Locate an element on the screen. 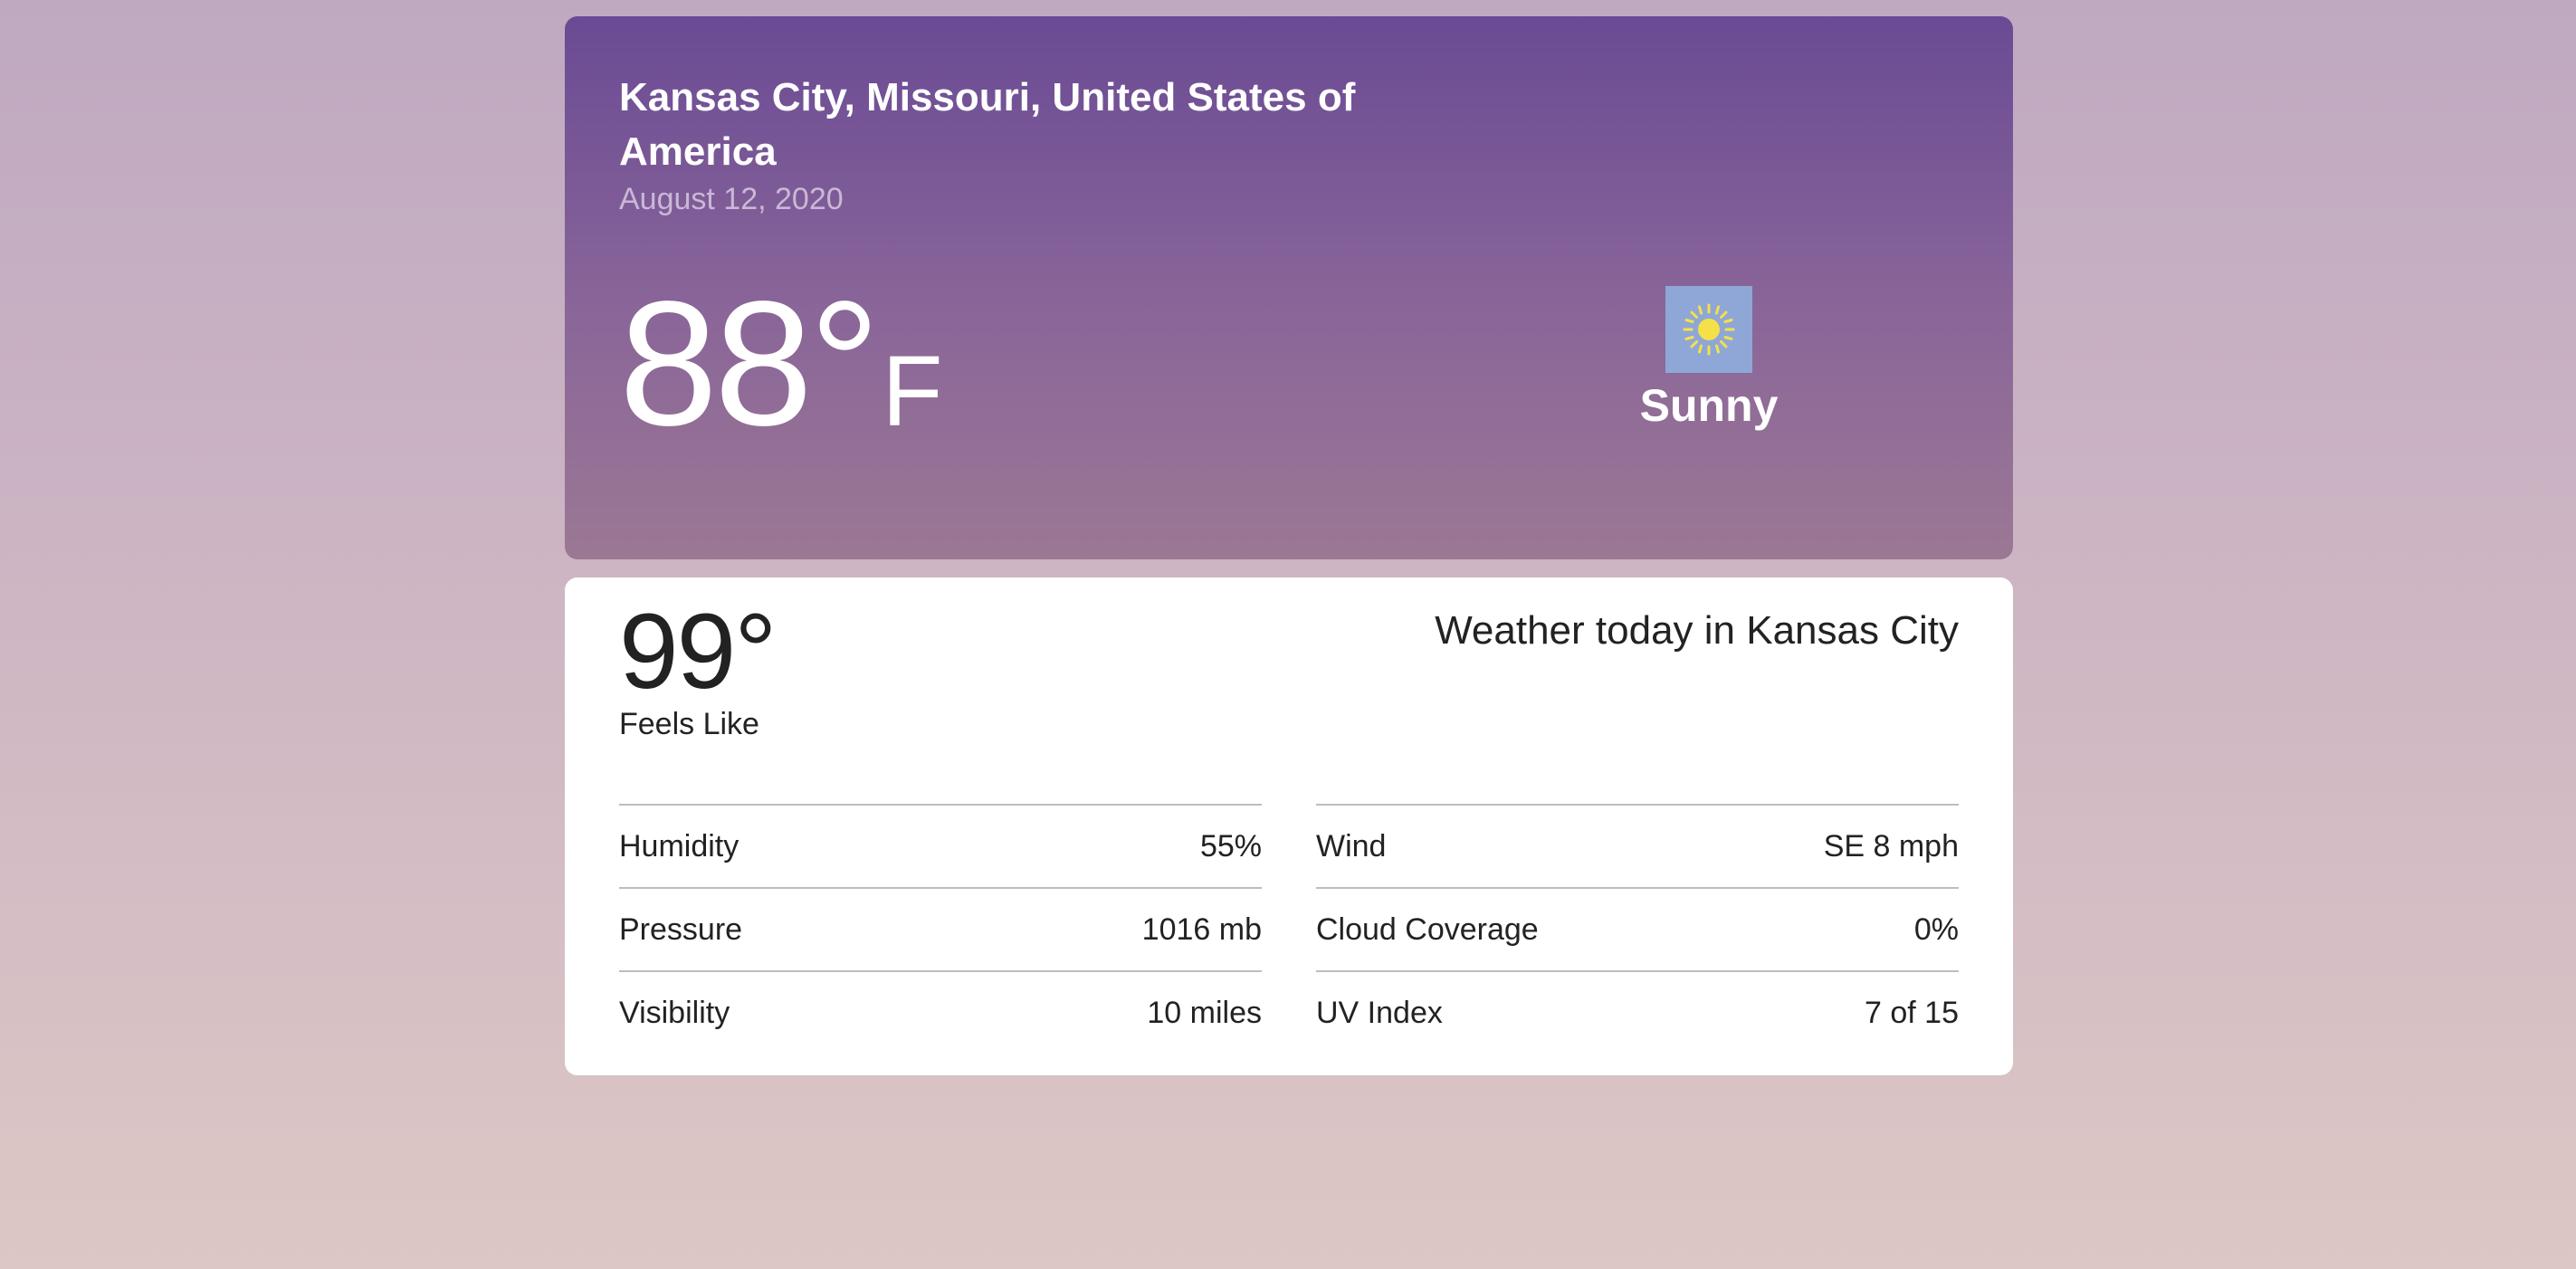 The image size is (2576, 1269). stat-row-visibility: Visibility 10 miles is located at coordinates (941, 1012).